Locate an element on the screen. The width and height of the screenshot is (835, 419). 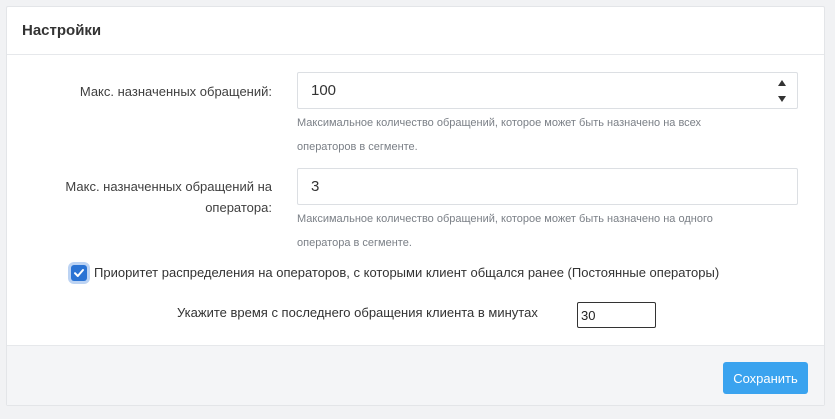
max-assigned-label-text: Макс. назначенных обращений: is located at coordinates (175, 91).